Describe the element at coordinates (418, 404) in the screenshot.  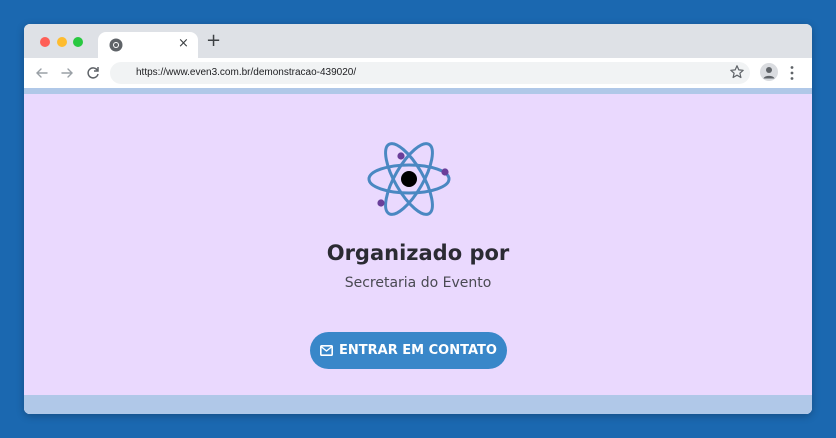
I see `bottom-accent-strip` at that location.